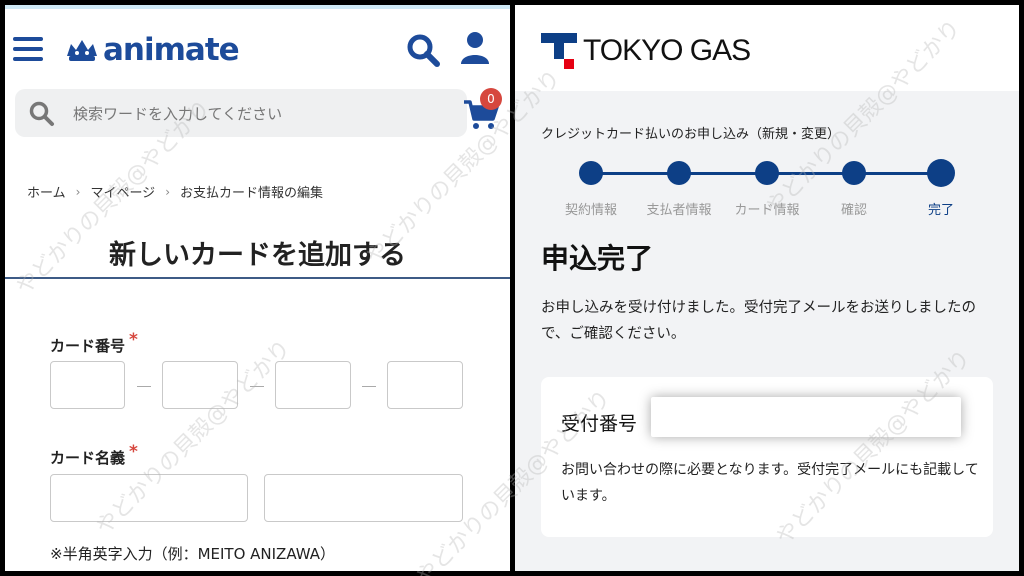 This screenshot has width=1024, height=576. What do you see at coordinates (590, 210) in the screenshot?
I see `step-1-label: 契約情報` at bounding box center [590, 210].